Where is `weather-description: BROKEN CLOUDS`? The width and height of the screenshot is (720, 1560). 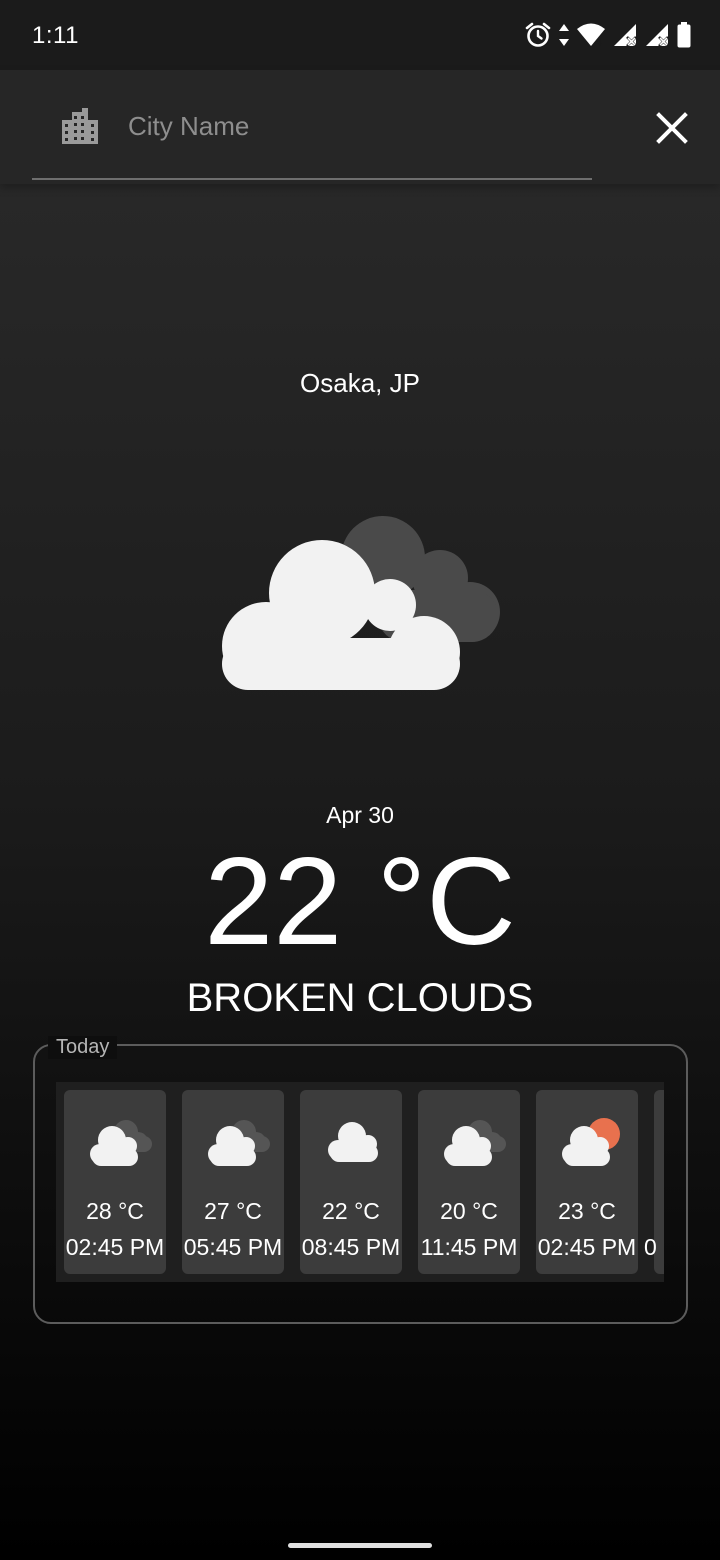 weather-description: BROKEN CLOUDS is located at coordinates (360, 998).